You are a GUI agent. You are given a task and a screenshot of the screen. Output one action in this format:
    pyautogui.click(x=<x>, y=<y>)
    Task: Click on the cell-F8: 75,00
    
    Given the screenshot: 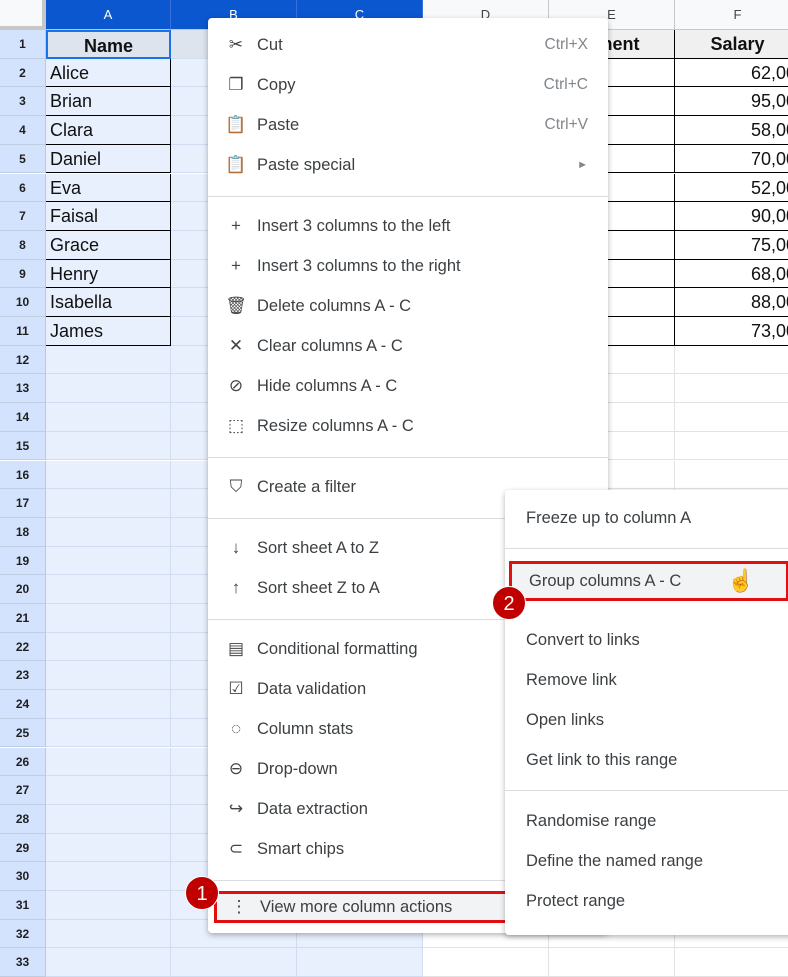 What is the action you would take?
    pyautogui.click(x=731, y=245)
    